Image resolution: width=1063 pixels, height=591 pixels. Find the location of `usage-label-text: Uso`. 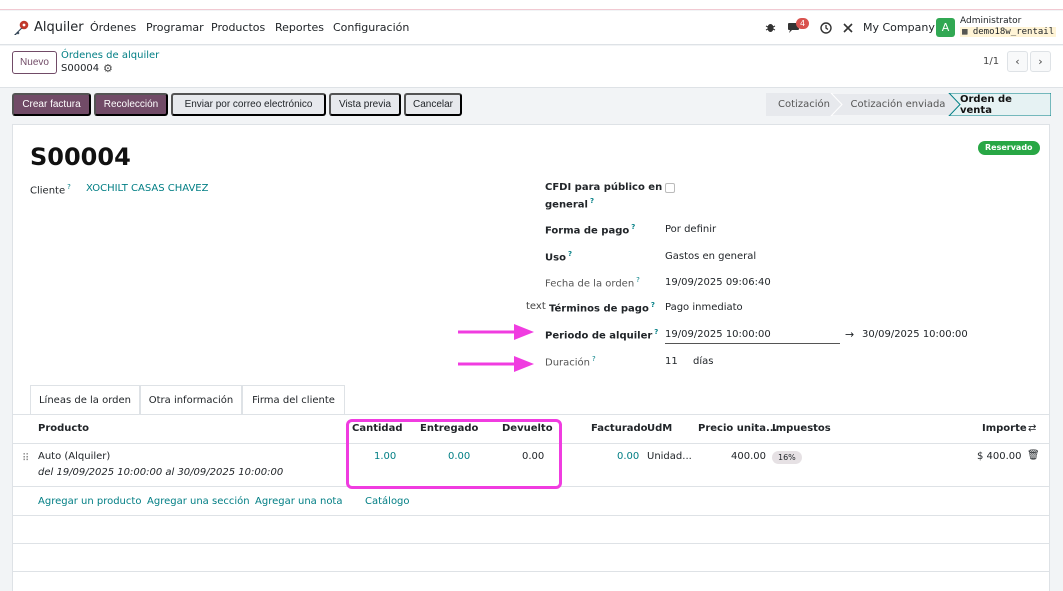

usage-label-text: Uso is located at coordinates (555, 258).